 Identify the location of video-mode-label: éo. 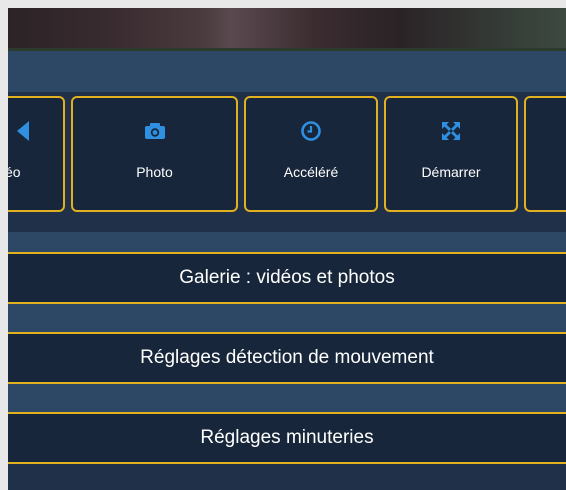
(14, 172).